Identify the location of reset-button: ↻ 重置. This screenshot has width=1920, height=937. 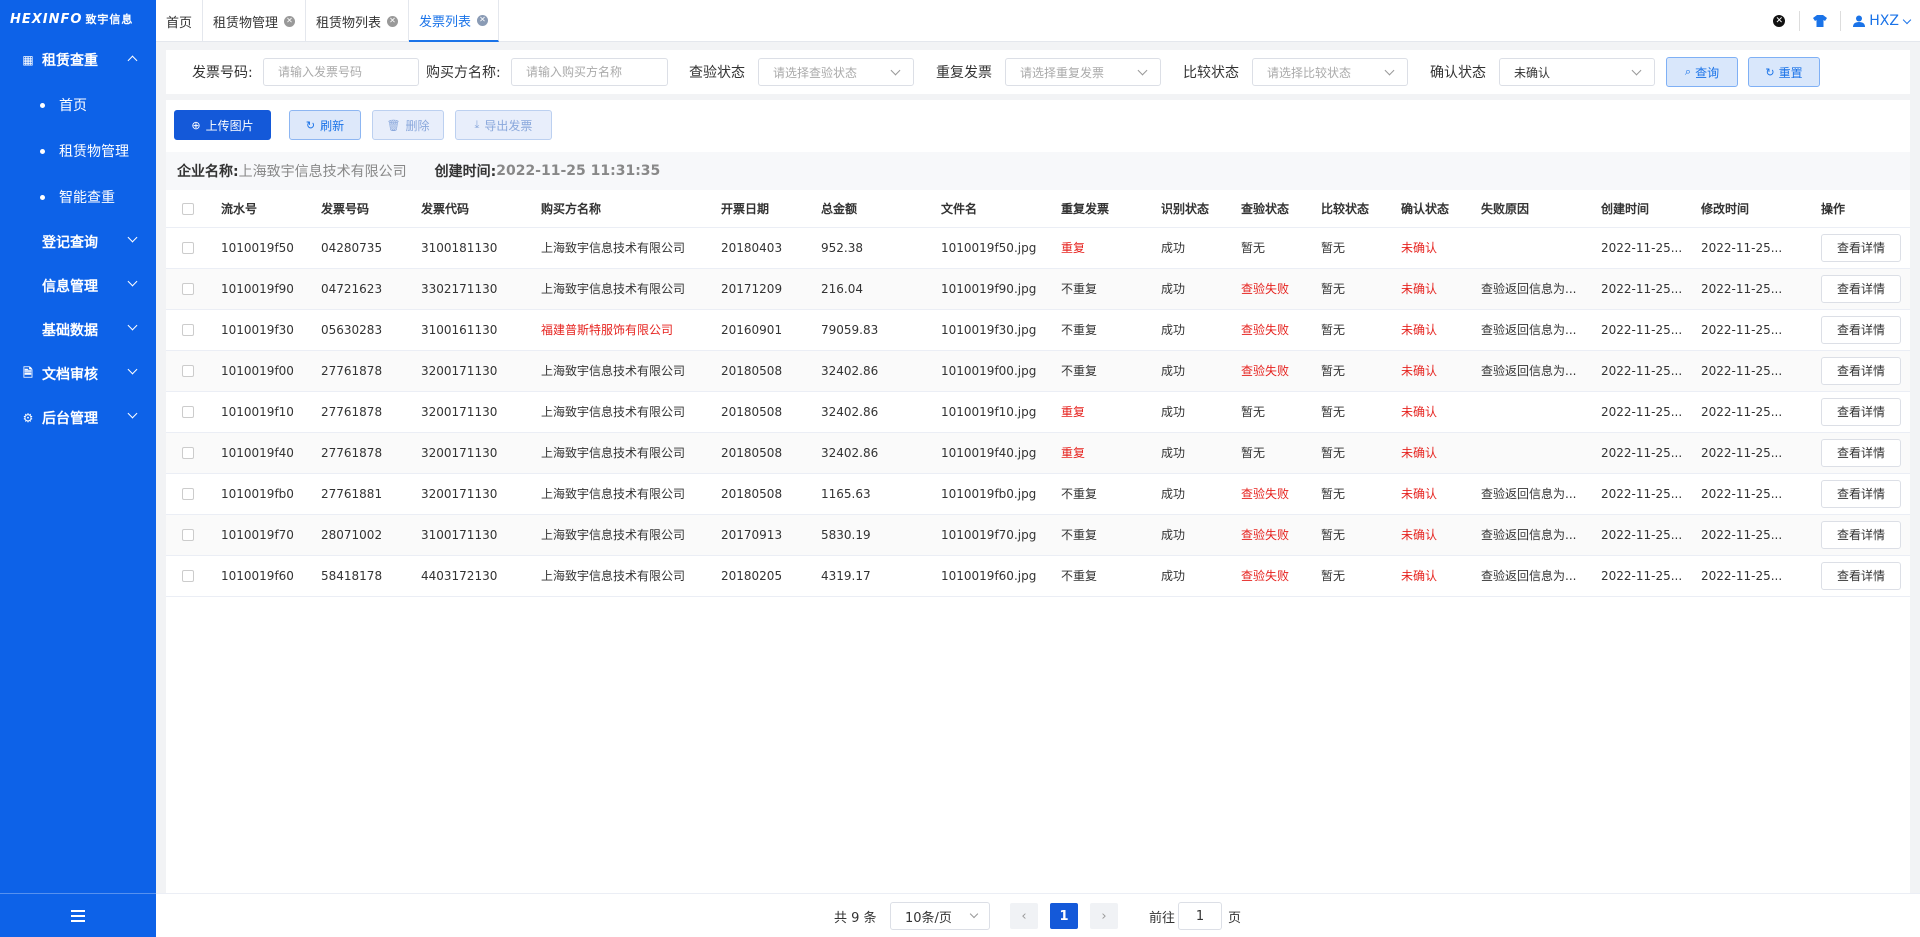
(1784, 72).